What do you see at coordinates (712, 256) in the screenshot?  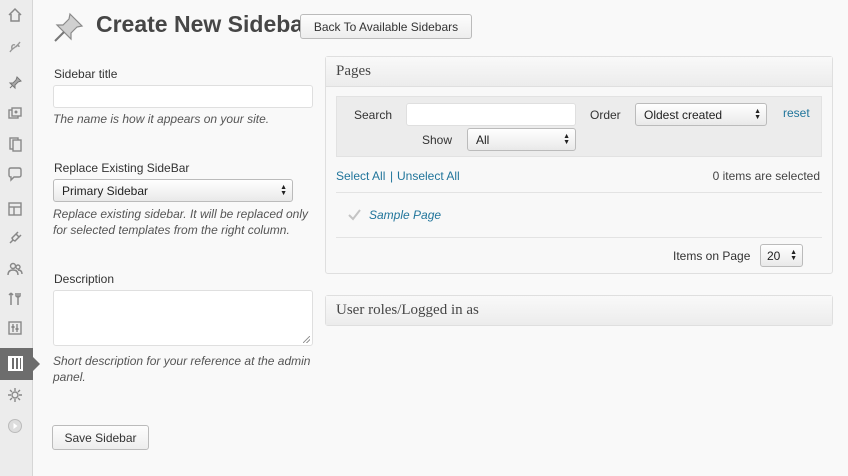 I see `items-on-page-label: Items on Page` at bounding box center [712, 256].